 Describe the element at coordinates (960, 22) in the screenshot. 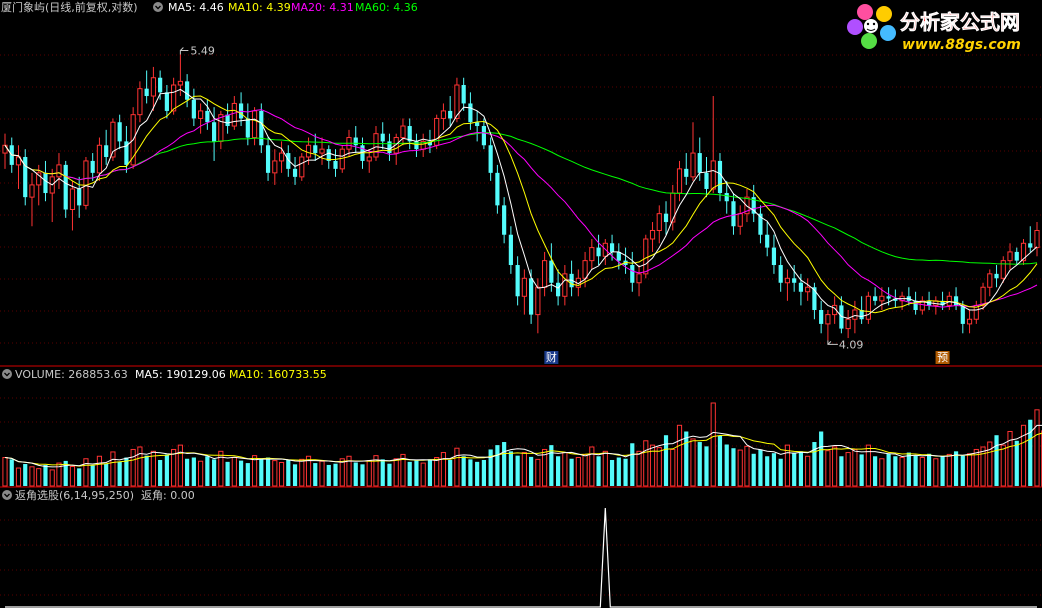

I see `brand-name: 分析家公式网` at that location.